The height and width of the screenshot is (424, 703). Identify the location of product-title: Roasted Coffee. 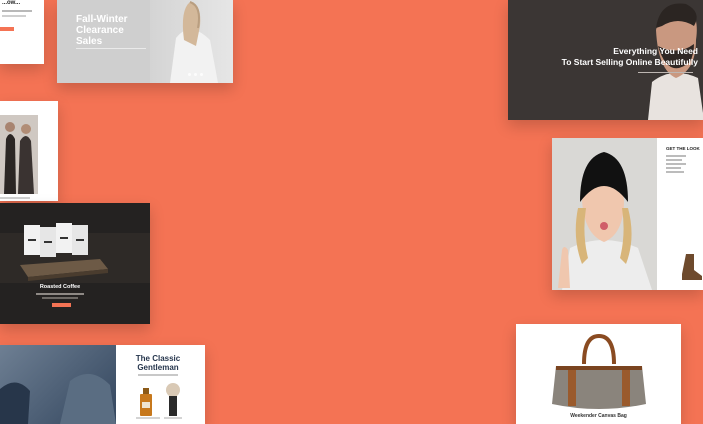
(60, 287).